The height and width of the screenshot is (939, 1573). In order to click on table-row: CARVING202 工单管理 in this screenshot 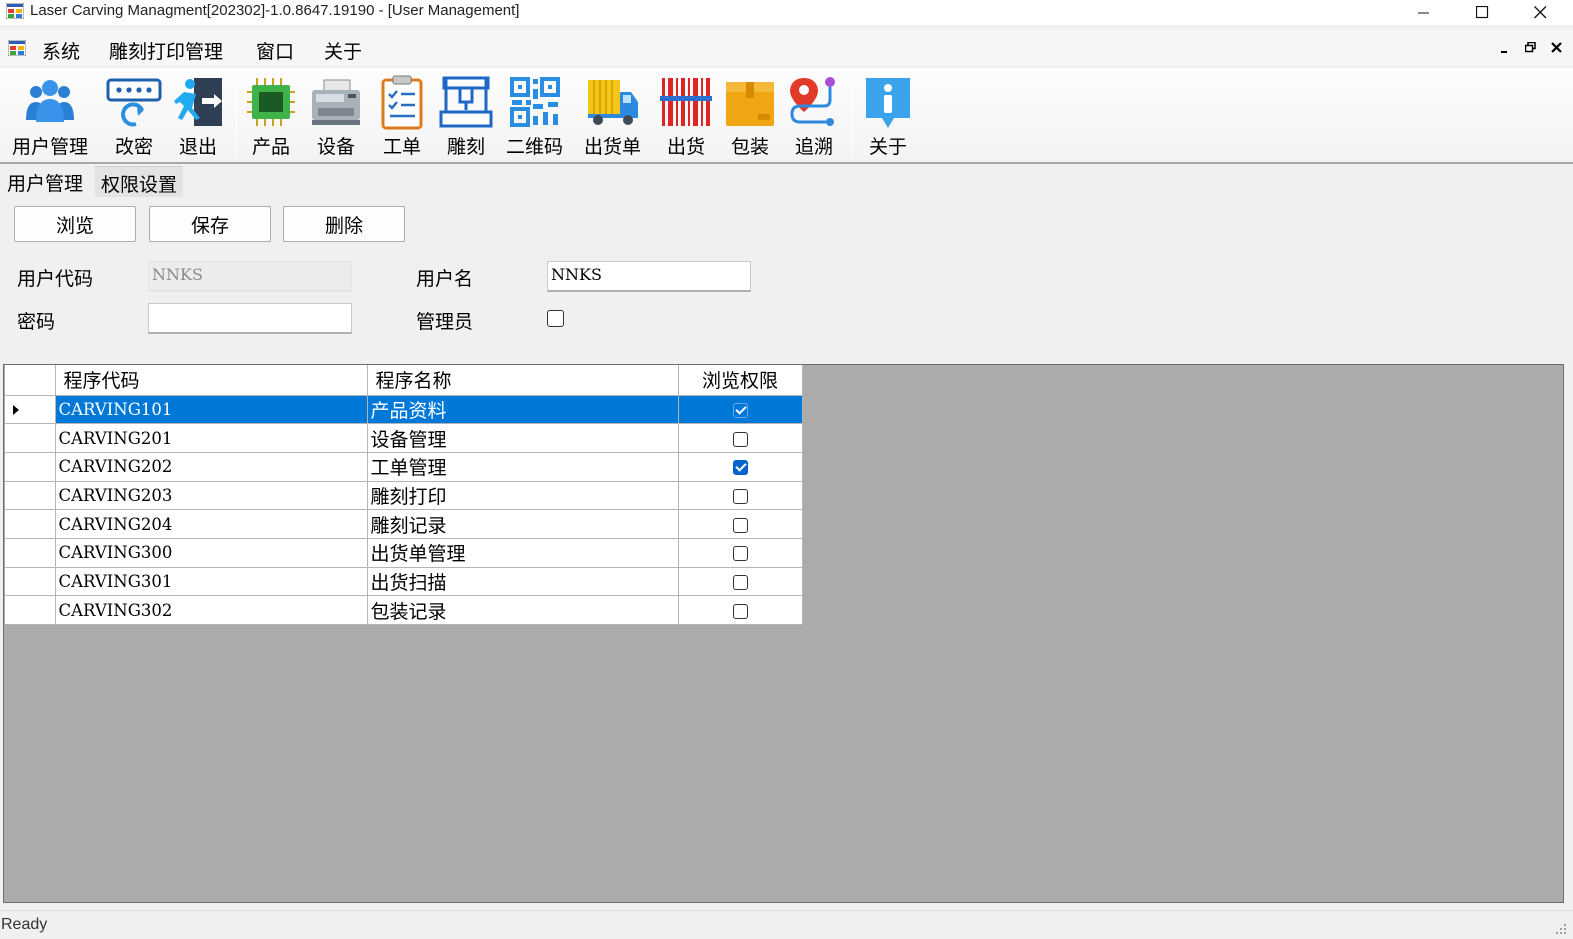, I will do `click(404, 467)`.